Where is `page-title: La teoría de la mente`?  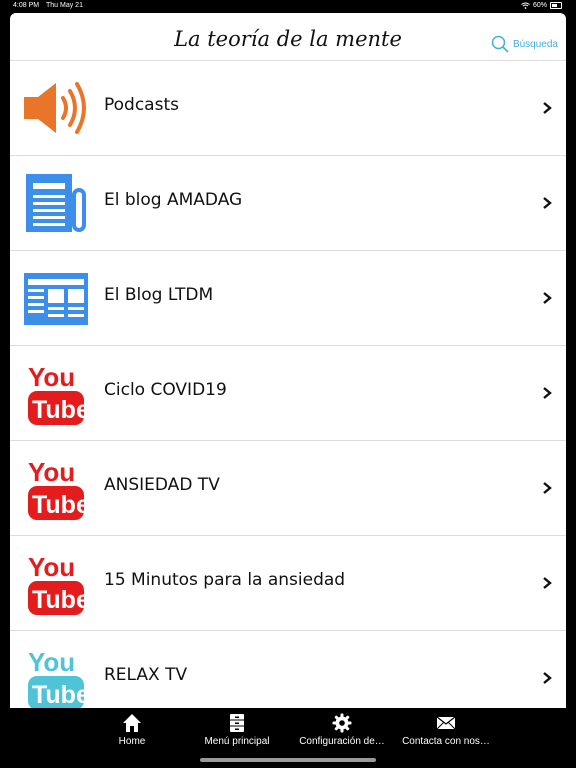 page-title: La teoría de la mente is located at coordinates (288, 39).